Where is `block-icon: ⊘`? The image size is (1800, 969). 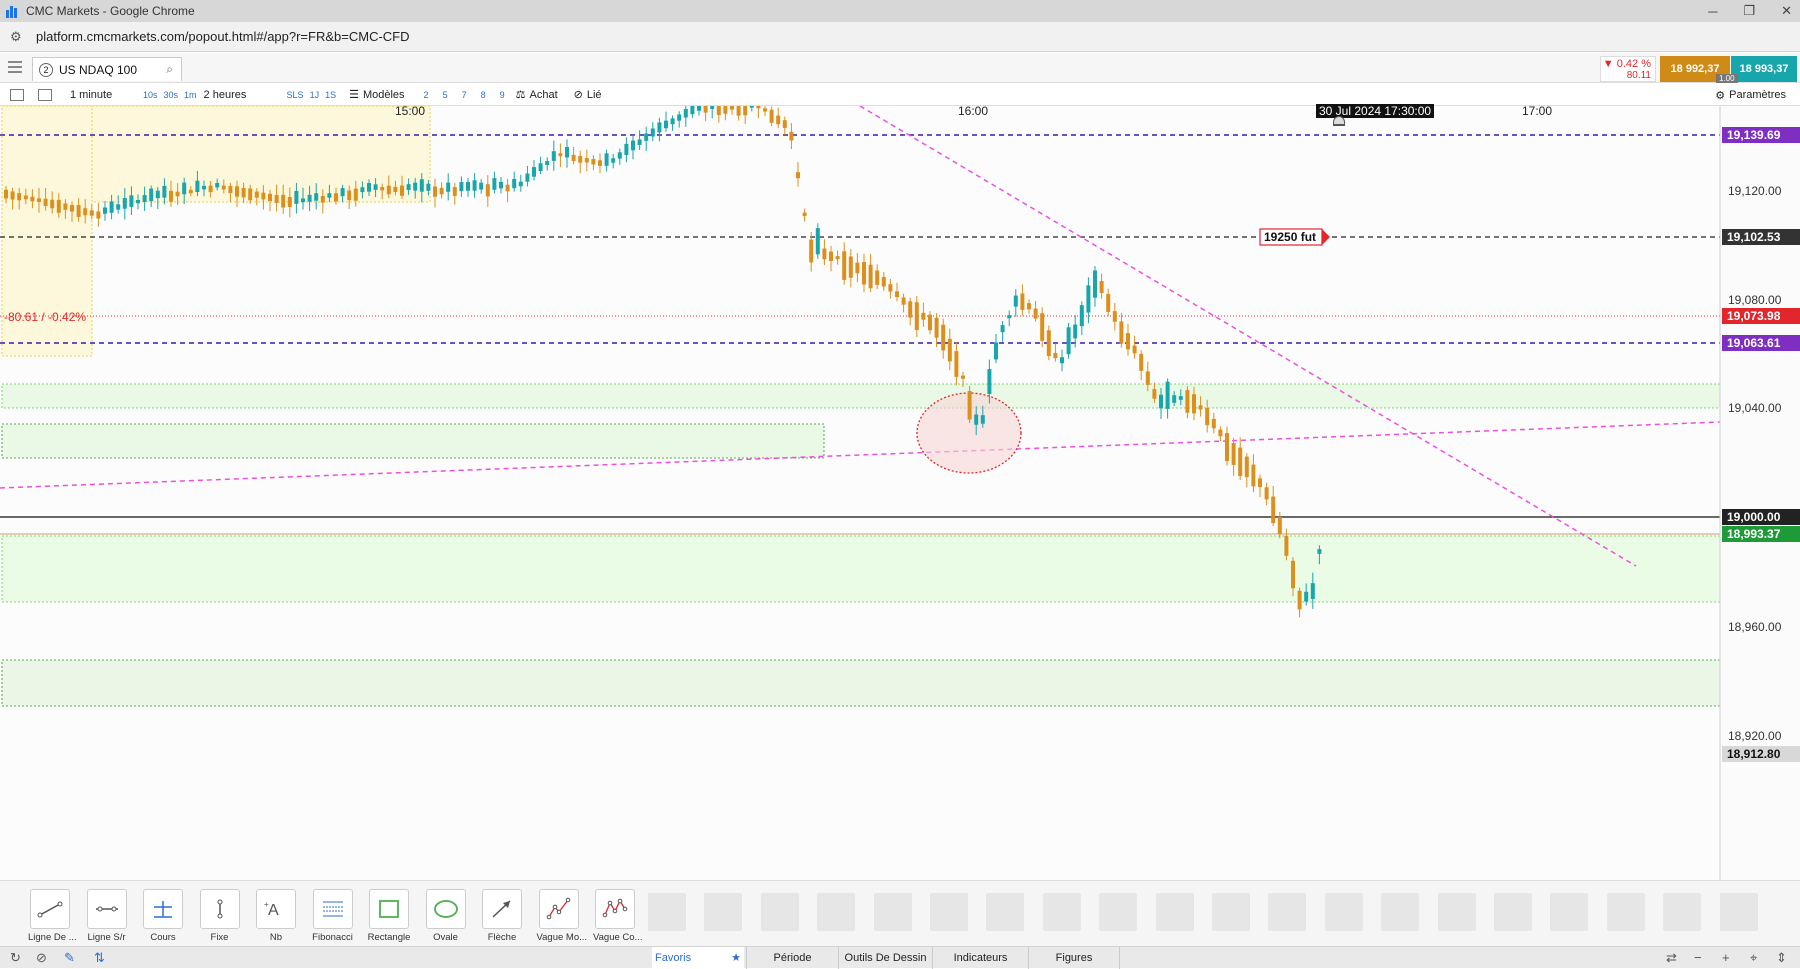 block-icon: ⊘ is located at coordinates (41, 958).